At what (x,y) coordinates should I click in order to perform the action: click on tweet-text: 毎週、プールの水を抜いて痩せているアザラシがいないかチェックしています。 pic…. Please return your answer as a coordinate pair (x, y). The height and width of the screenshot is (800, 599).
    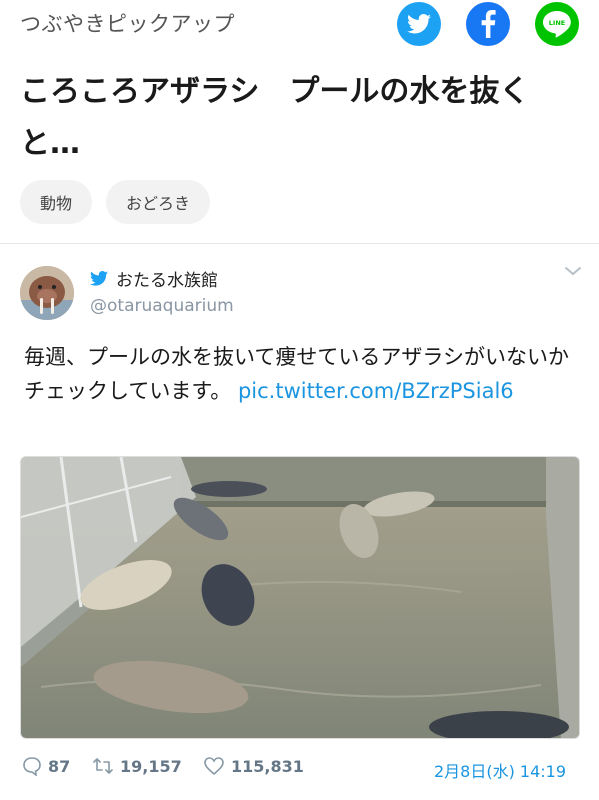
    Looking at the image, I should click on (304, 374).